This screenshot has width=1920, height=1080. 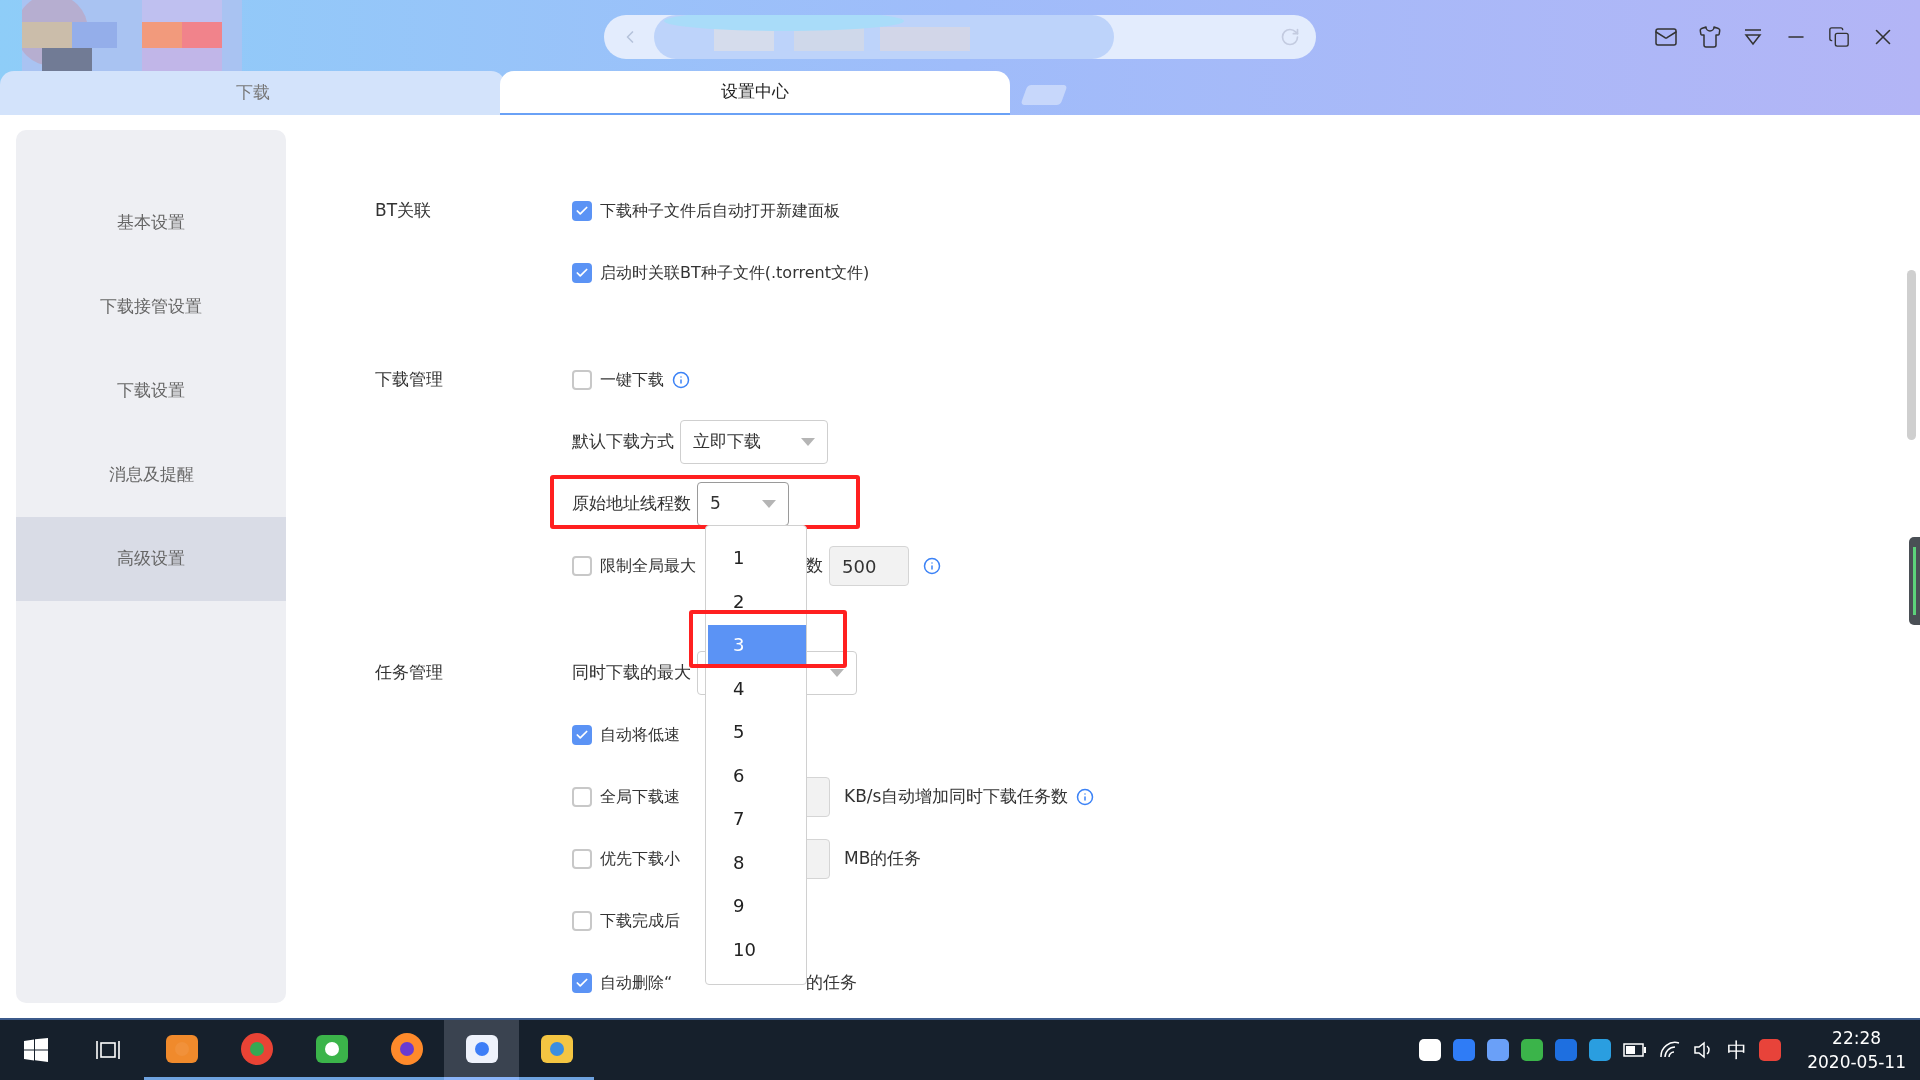 What do you see at coordinates (1737, 1050) in the screenshot?
I see `input-method: 中` at bounding box center [1737, 1050].